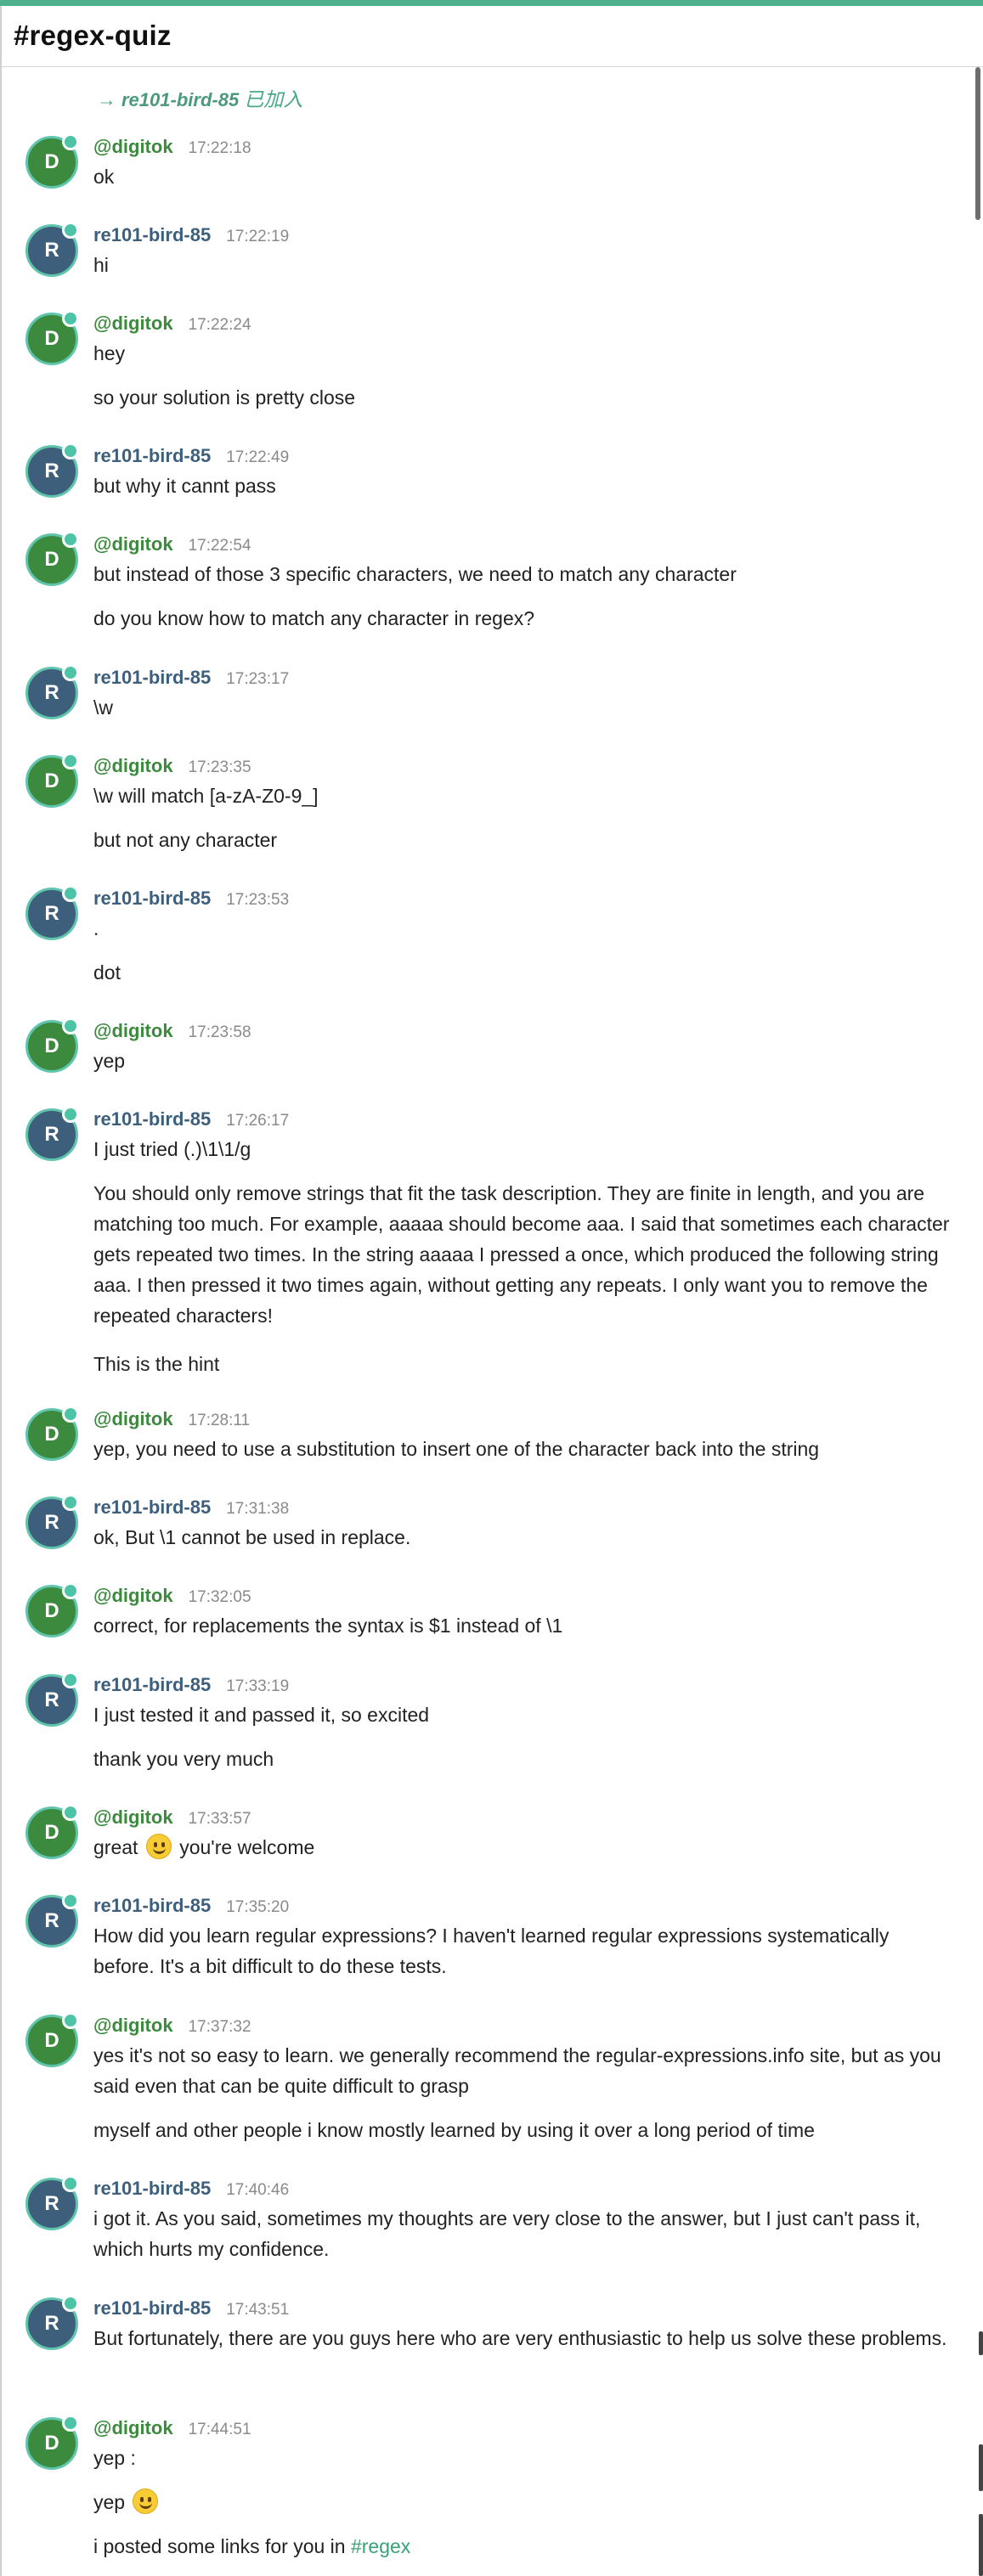  What do you see at coordinates (93, 35) in the screenshot?
I see `room-title: #regex-quiz` at bounding box center [93, 35].